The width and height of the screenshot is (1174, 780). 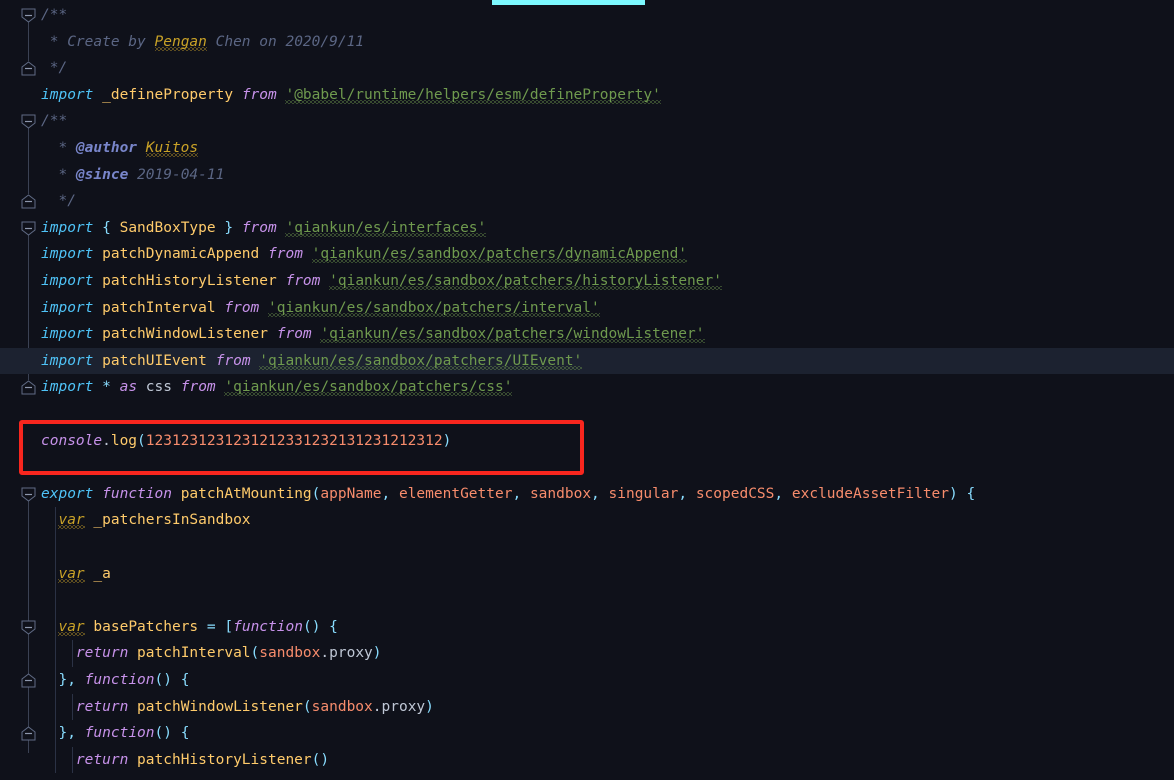 I want to click on code-line-5: /**, so click(x=587, y=121).